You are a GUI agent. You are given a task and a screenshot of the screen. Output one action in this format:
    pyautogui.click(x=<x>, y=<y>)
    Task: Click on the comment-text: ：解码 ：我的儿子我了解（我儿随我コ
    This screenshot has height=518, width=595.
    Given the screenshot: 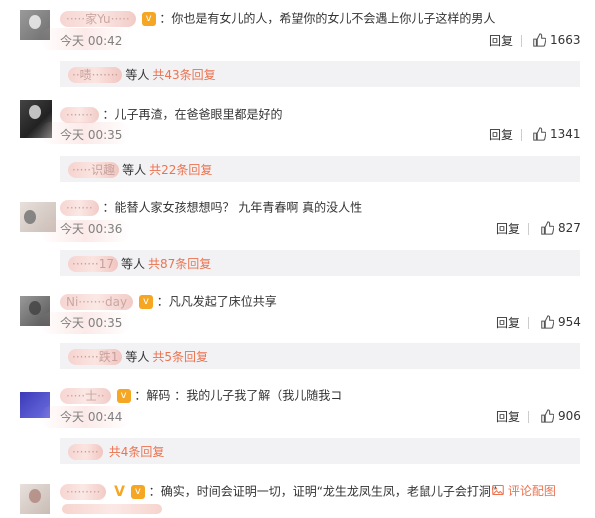 What is the action you would take?
    pyautogui.click(x=238, y=395)
    